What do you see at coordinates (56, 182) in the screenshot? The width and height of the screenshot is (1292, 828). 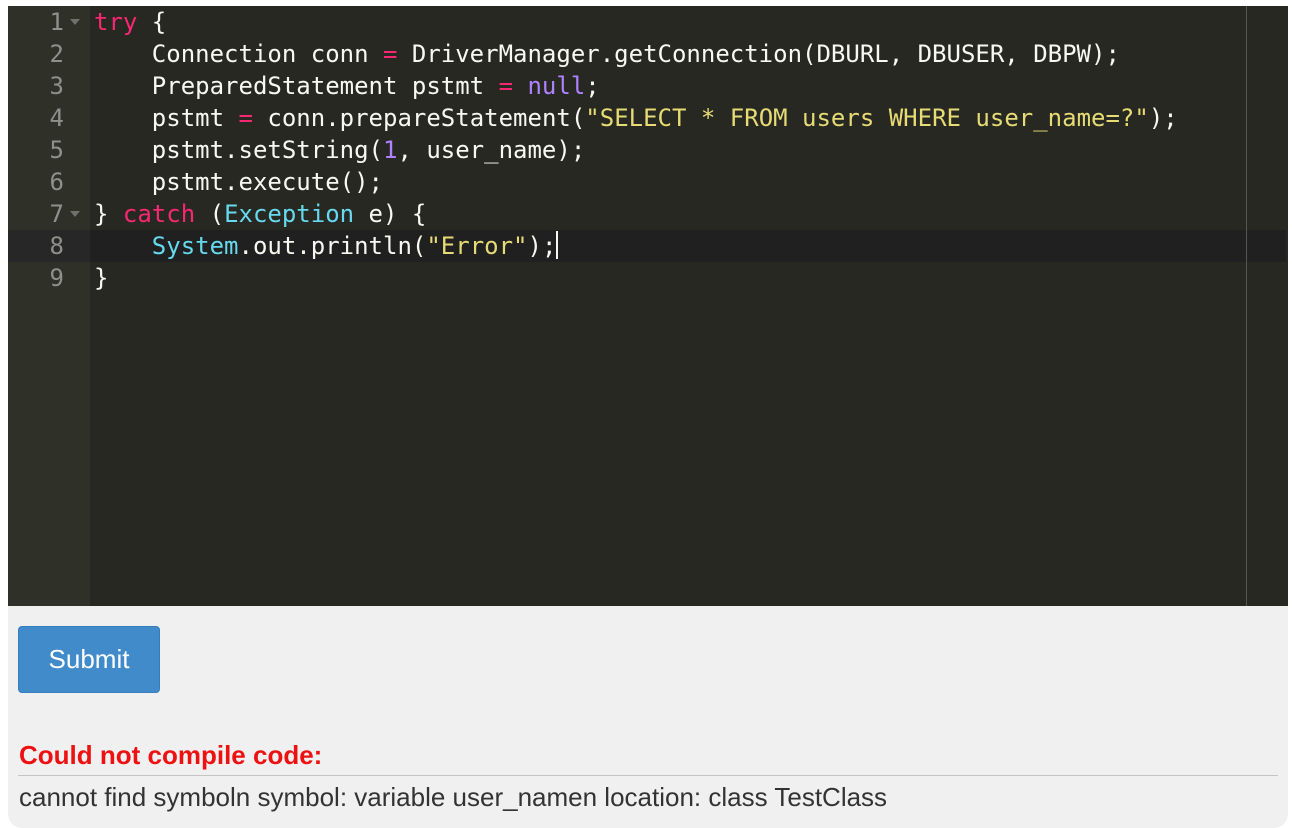 I see `line-number: 6` at bounding box center [56, 182].